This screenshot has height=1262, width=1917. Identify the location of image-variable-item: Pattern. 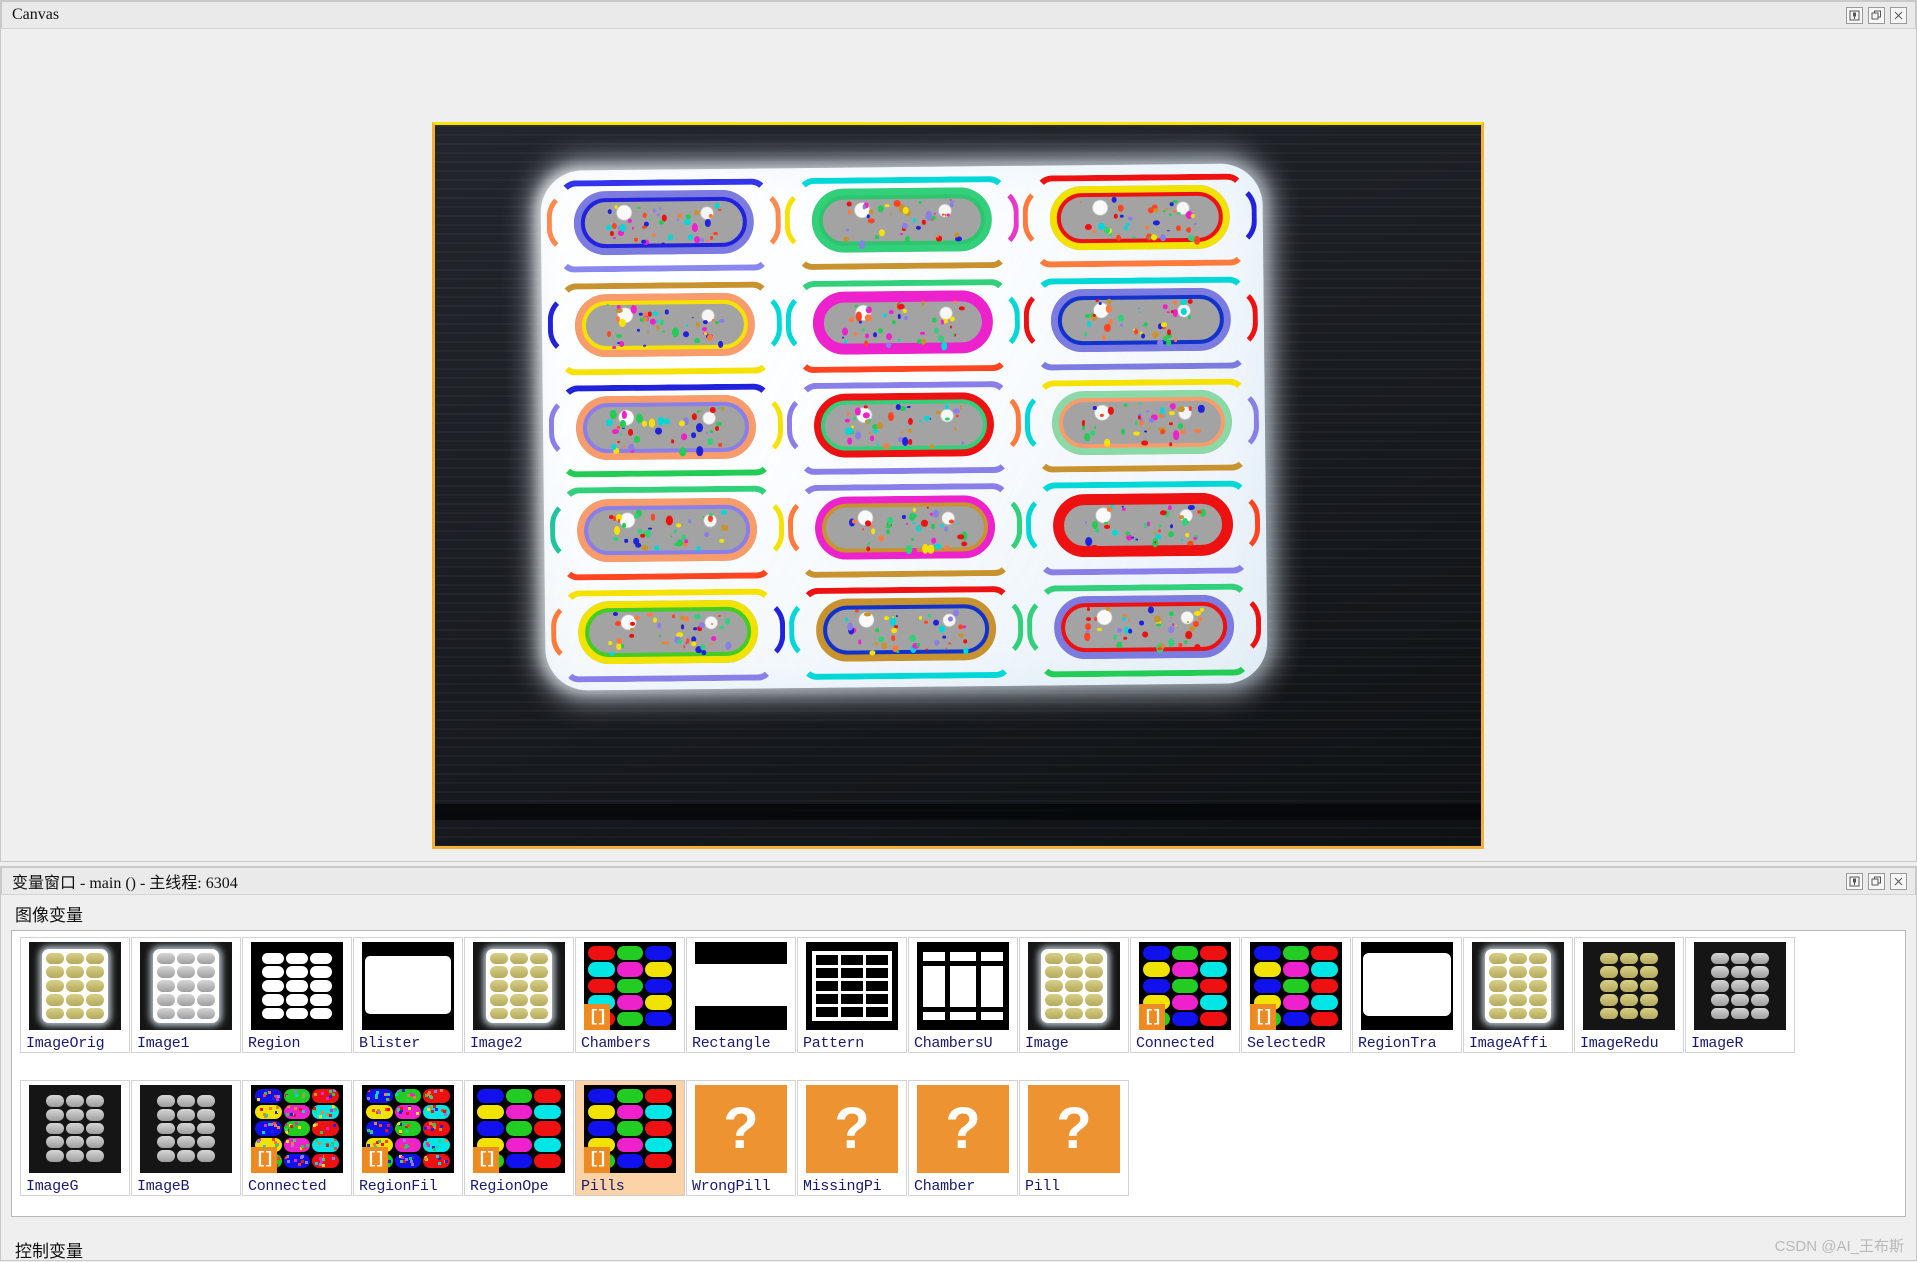
(852, 995).